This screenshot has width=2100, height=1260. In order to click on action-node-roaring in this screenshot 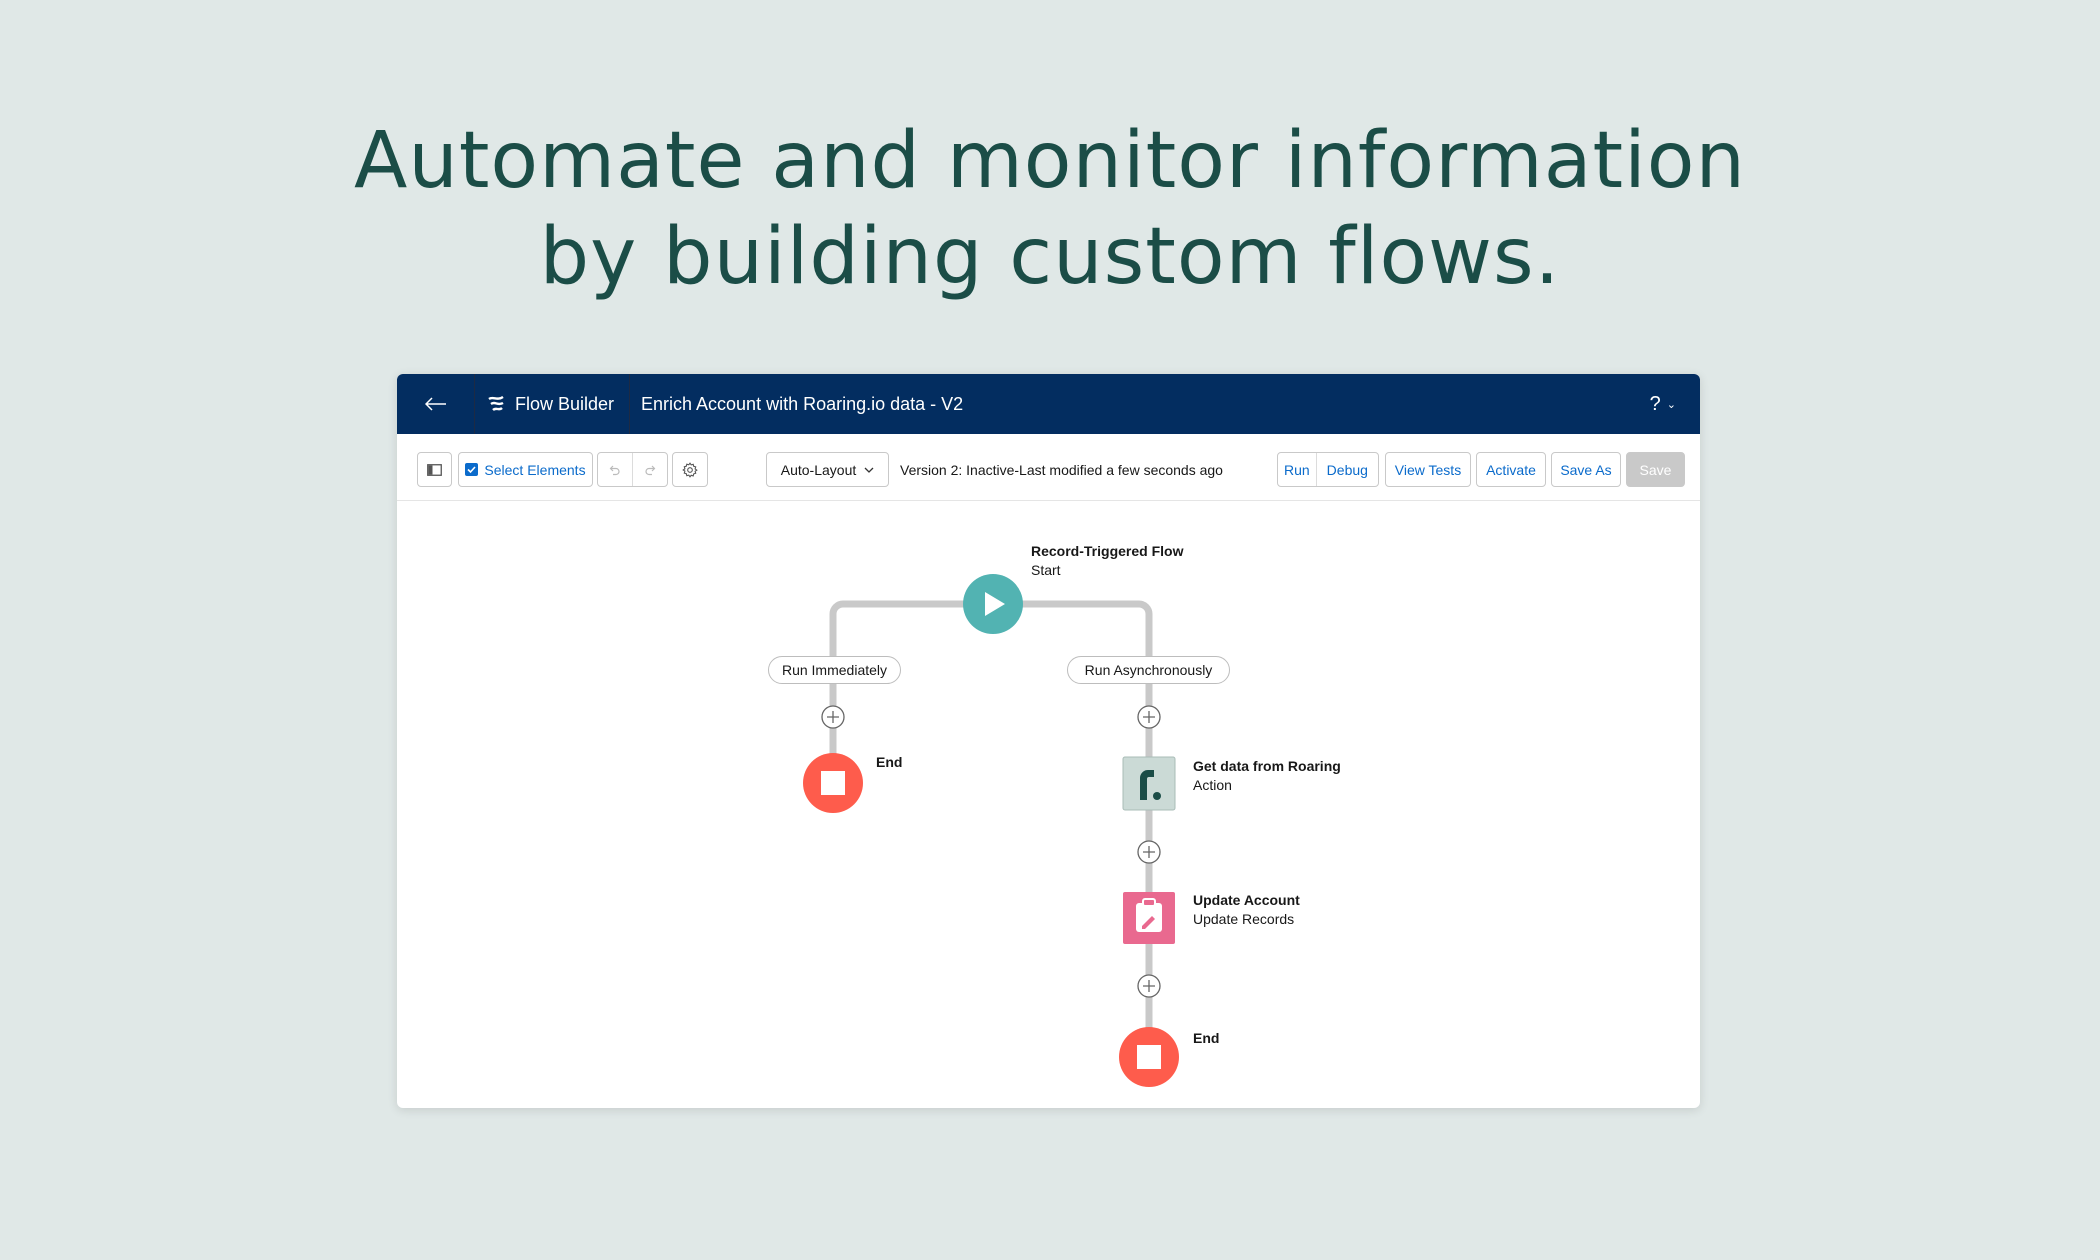, I will do `click(1149, 783)`.